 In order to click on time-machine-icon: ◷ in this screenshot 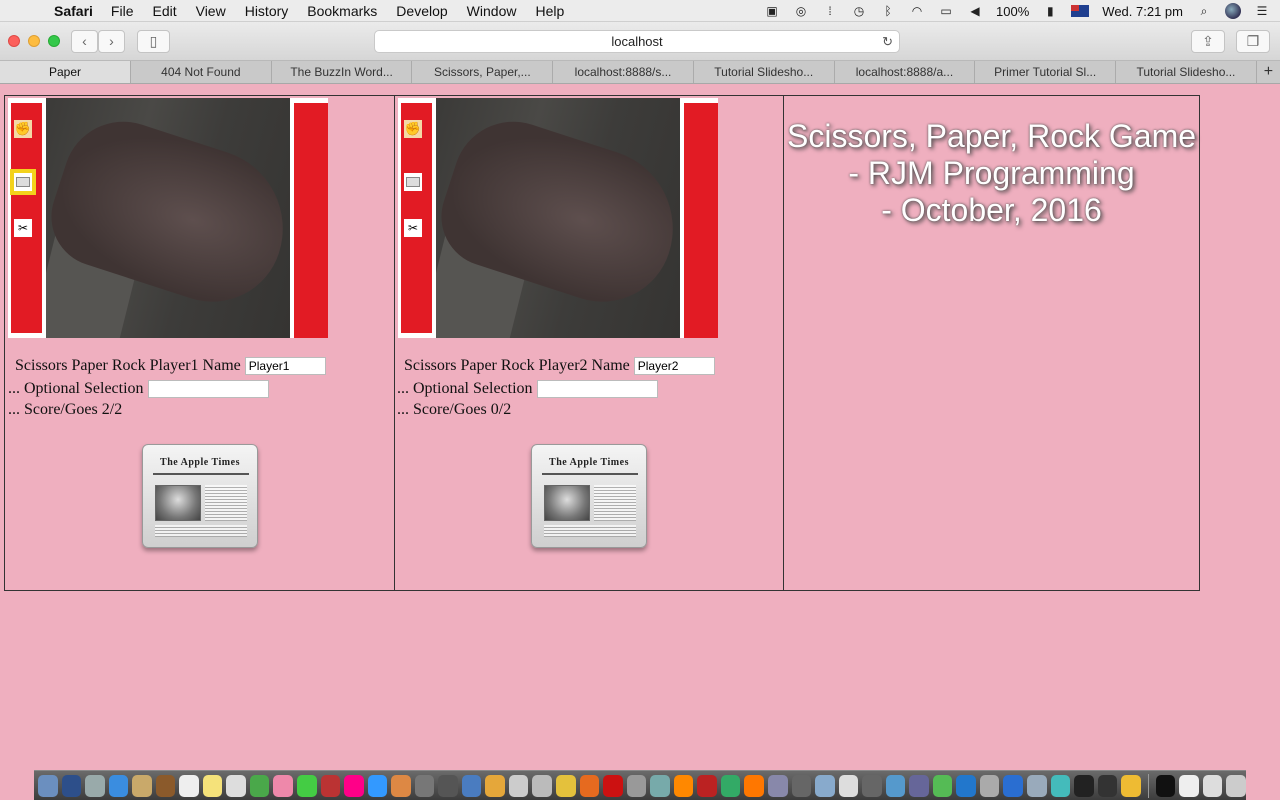, I will do `click(859, 11)`.